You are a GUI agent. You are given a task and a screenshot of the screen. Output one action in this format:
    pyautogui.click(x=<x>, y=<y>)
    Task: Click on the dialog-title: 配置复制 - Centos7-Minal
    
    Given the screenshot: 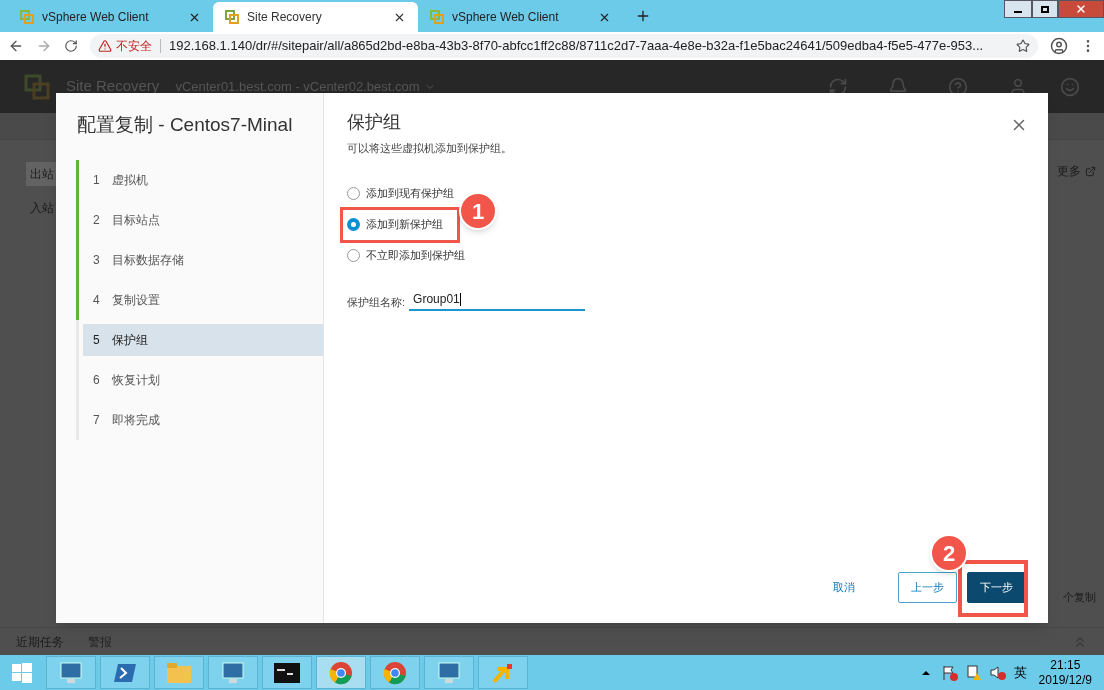 What is the action you would take?
    pyautogui.click(x=185, y=125)
    